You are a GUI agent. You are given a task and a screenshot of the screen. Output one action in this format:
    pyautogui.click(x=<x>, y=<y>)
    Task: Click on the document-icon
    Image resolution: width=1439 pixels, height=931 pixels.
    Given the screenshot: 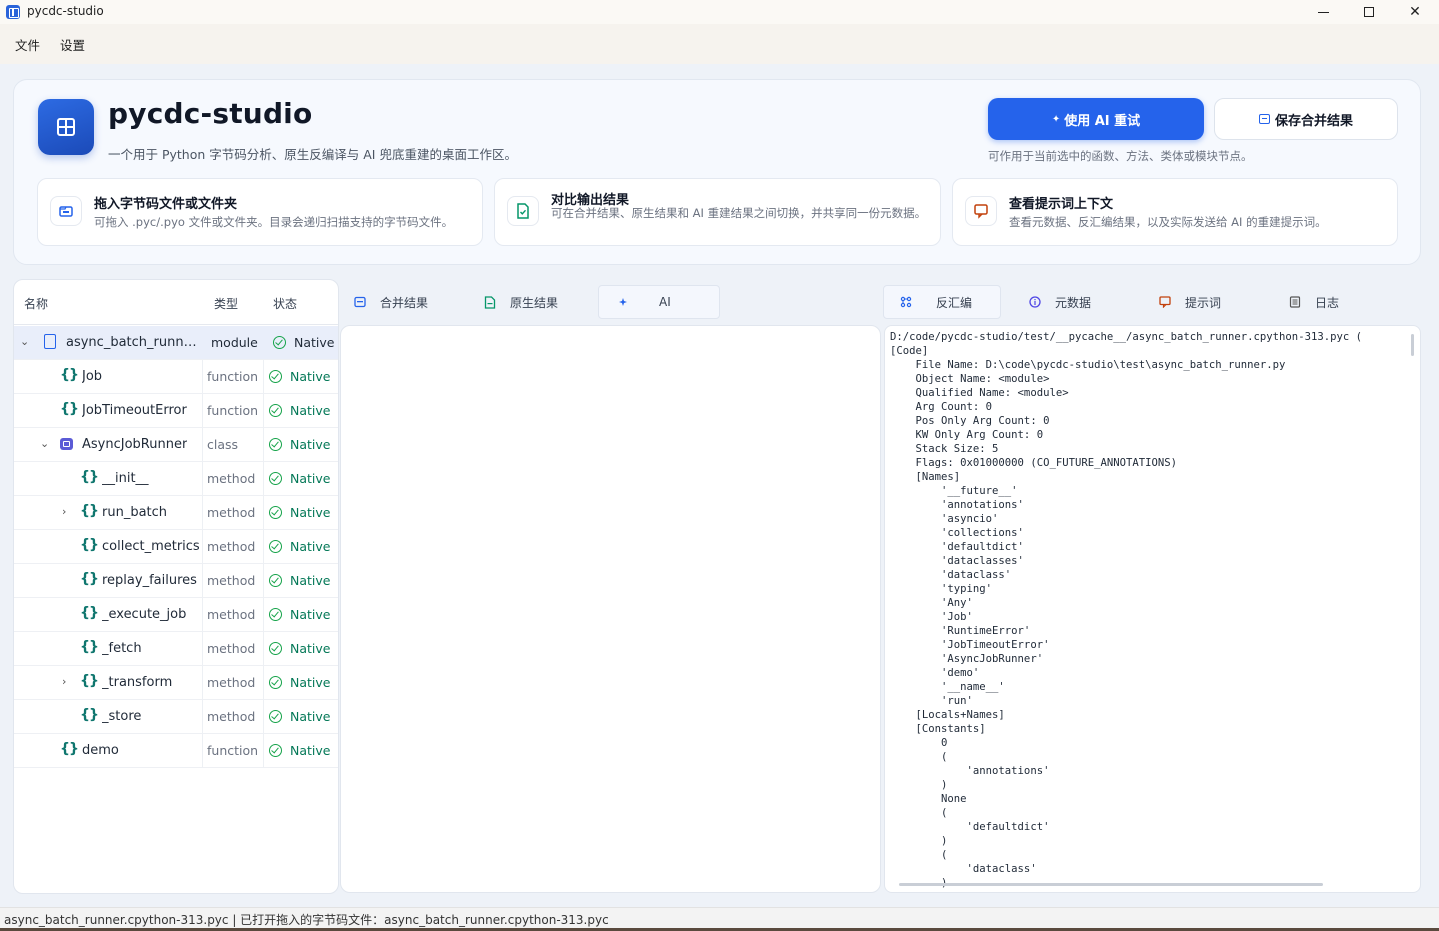 What is the action you would take?
    pyautogui.click(x=523, y=211)
    